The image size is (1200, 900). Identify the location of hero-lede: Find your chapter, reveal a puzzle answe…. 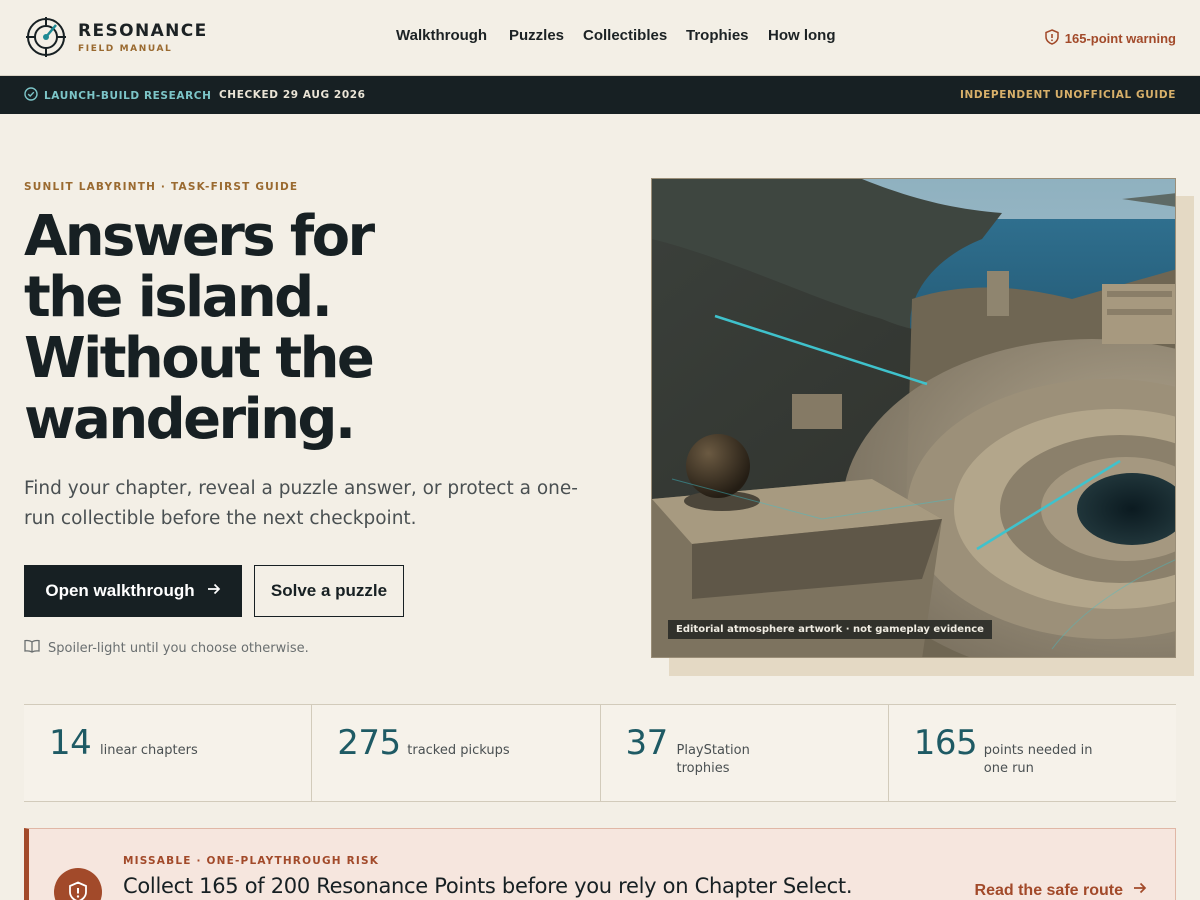
(301, 503).